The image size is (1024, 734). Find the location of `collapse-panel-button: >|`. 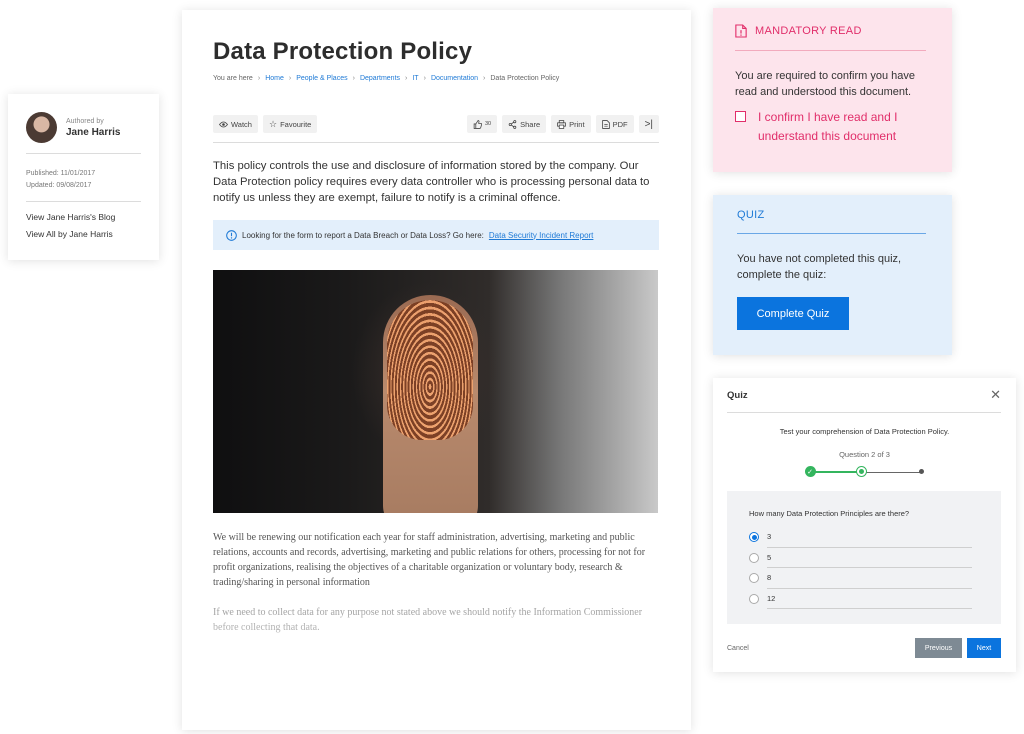

collapse-panel-button: >| is located at coordinates (648, 124).